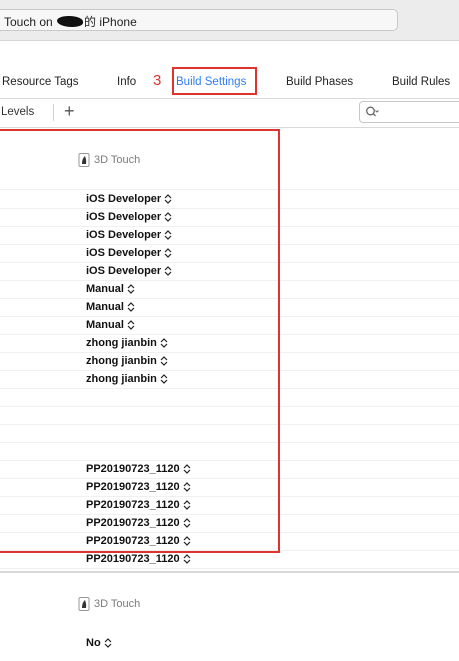 The height and width of the screenshot is (661, 459). I want to click on target-column-header: 3D Touch, so click(109, 160).